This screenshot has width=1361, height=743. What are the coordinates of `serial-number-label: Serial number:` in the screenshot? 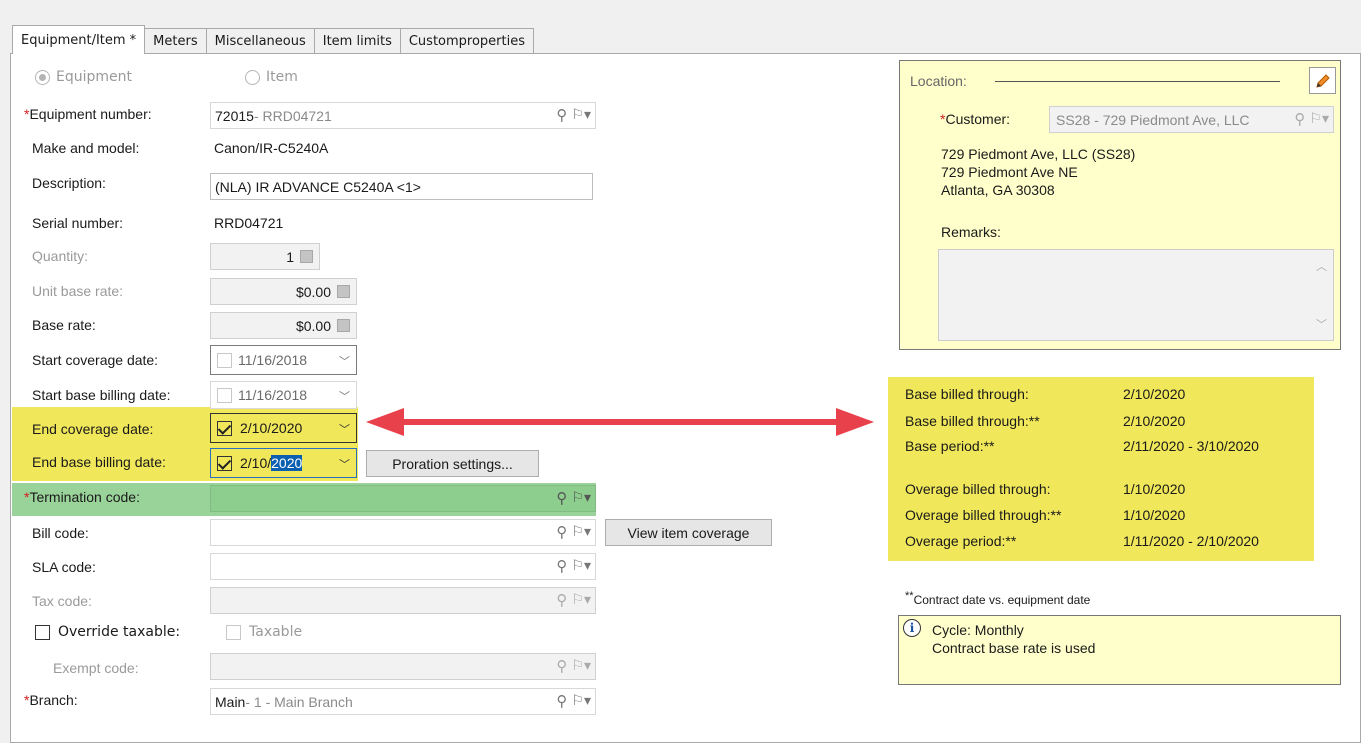 It's located at (78, 223).